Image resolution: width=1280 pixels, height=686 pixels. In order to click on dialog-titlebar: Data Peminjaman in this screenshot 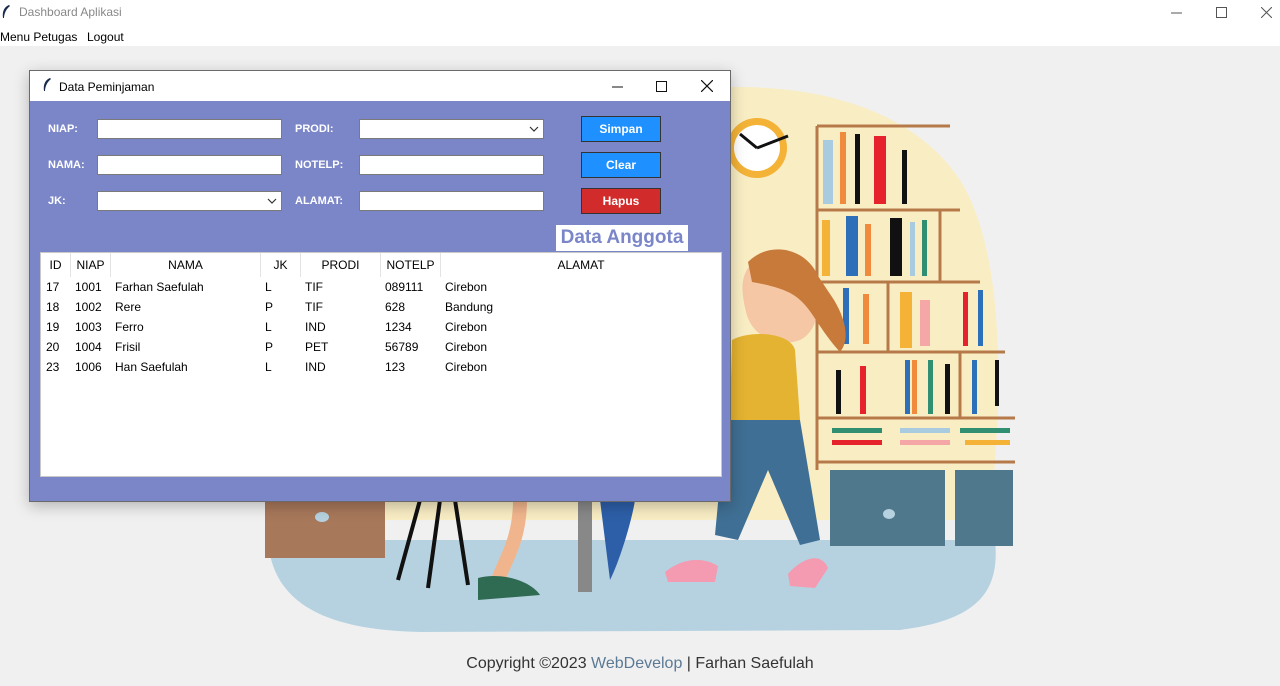, I will do `click(380, 86)`.